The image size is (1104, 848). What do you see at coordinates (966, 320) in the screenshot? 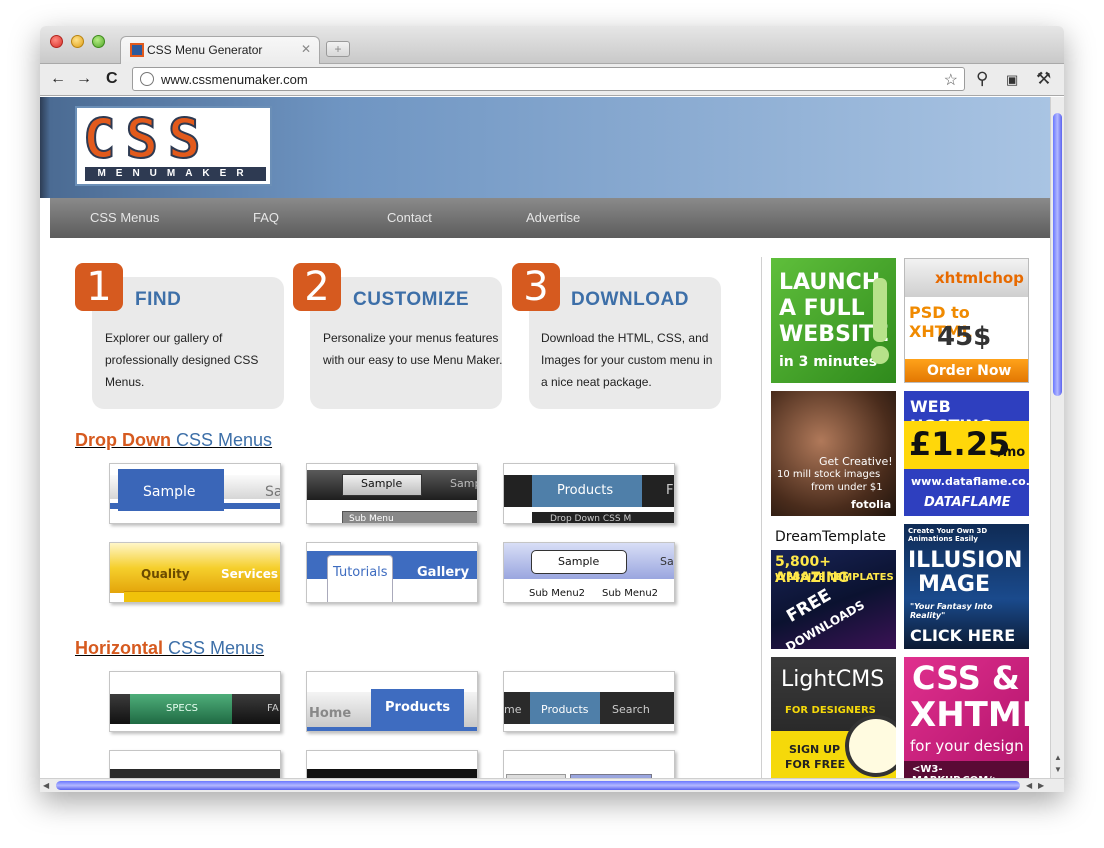
I see `ad-xhtmlchop: xhtmlchop PSD to XHTML 45$ Order Now` at bounding box center [966, 320].